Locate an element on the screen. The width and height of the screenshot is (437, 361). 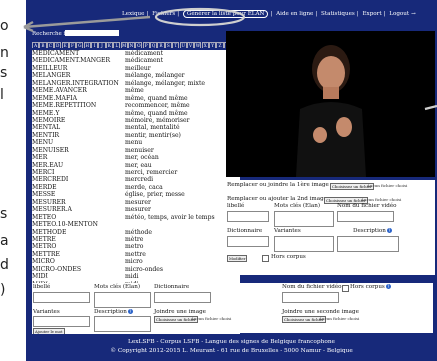
alphabet-letter-x: X is located at coordinates (205, 45).